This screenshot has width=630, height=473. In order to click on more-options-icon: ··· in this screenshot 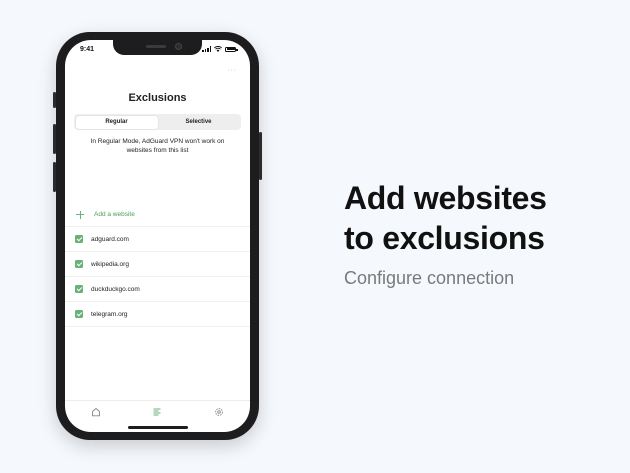, I will do `click(232, 70)`.